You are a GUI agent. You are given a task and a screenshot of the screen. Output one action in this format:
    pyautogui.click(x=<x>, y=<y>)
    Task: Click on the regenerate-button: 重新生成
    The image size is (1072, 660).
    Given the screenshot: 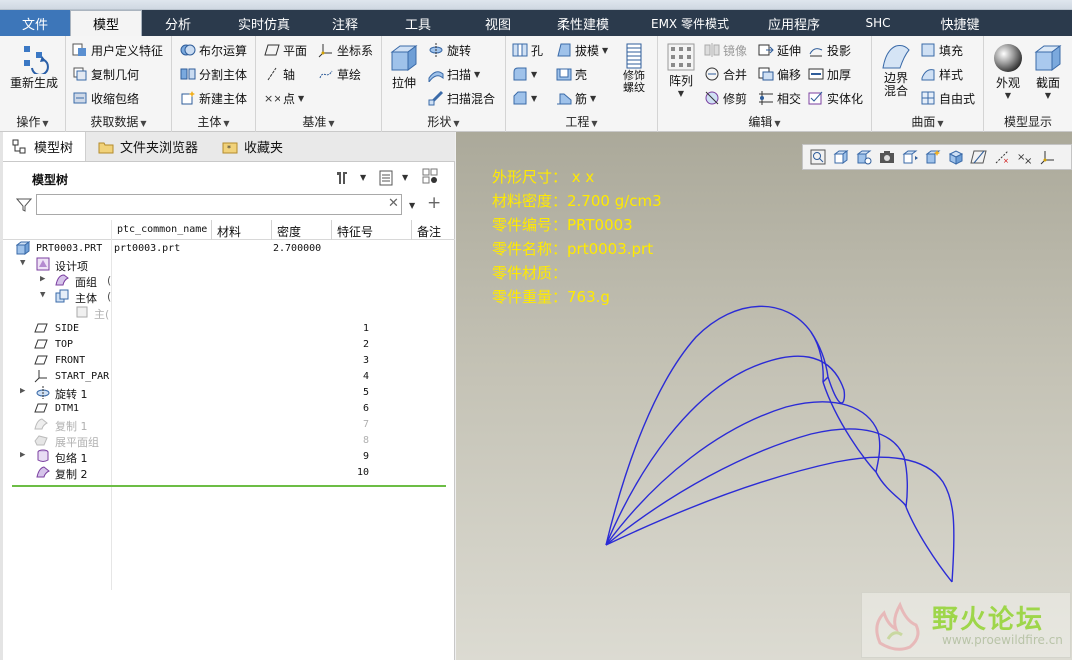 What is the action you would take?
    pyautogui.click(x=34, y=66)
    